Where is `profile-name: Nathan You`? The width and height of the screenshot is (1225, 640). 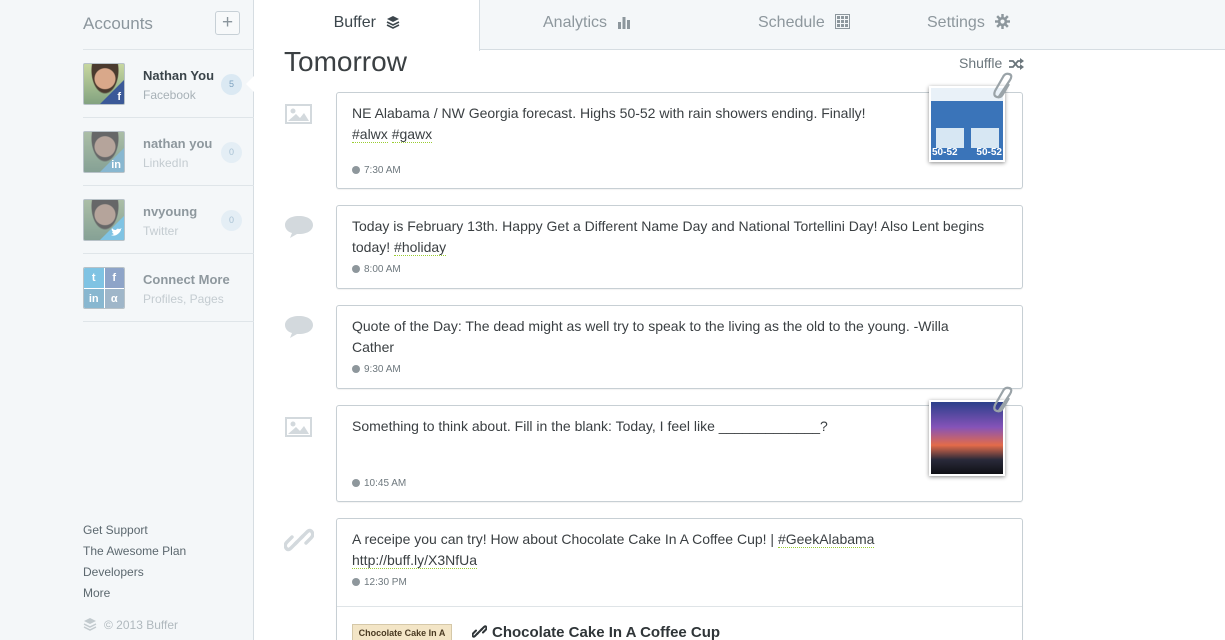
profile-name: Nathan You is located at coordinates (179, 75).